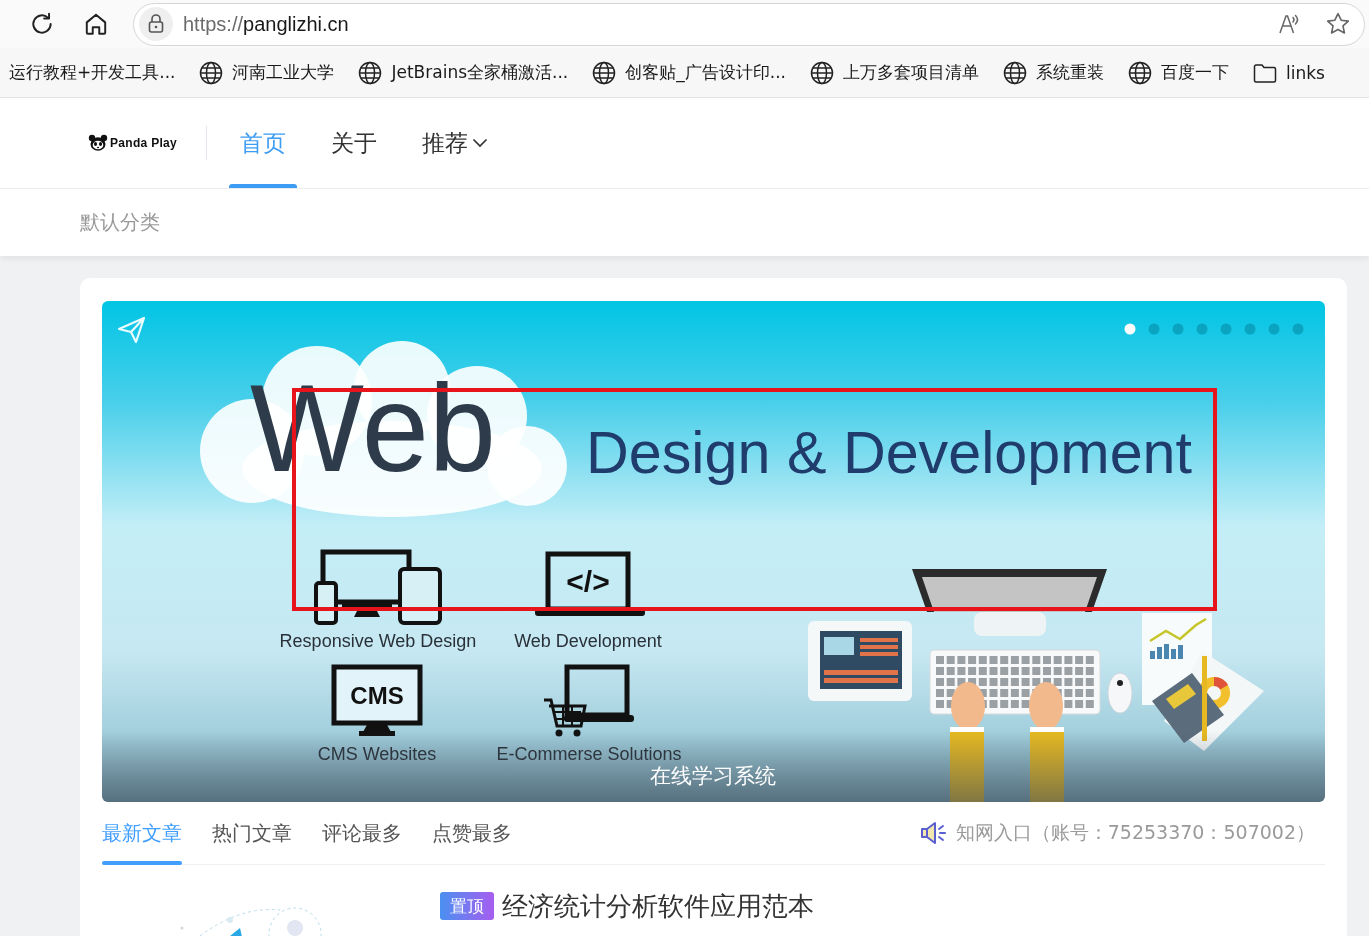 The height and width of the screenshot is (936, 1369). I want to click on bookmark-item: 河南工业大学, so click(267, 72).